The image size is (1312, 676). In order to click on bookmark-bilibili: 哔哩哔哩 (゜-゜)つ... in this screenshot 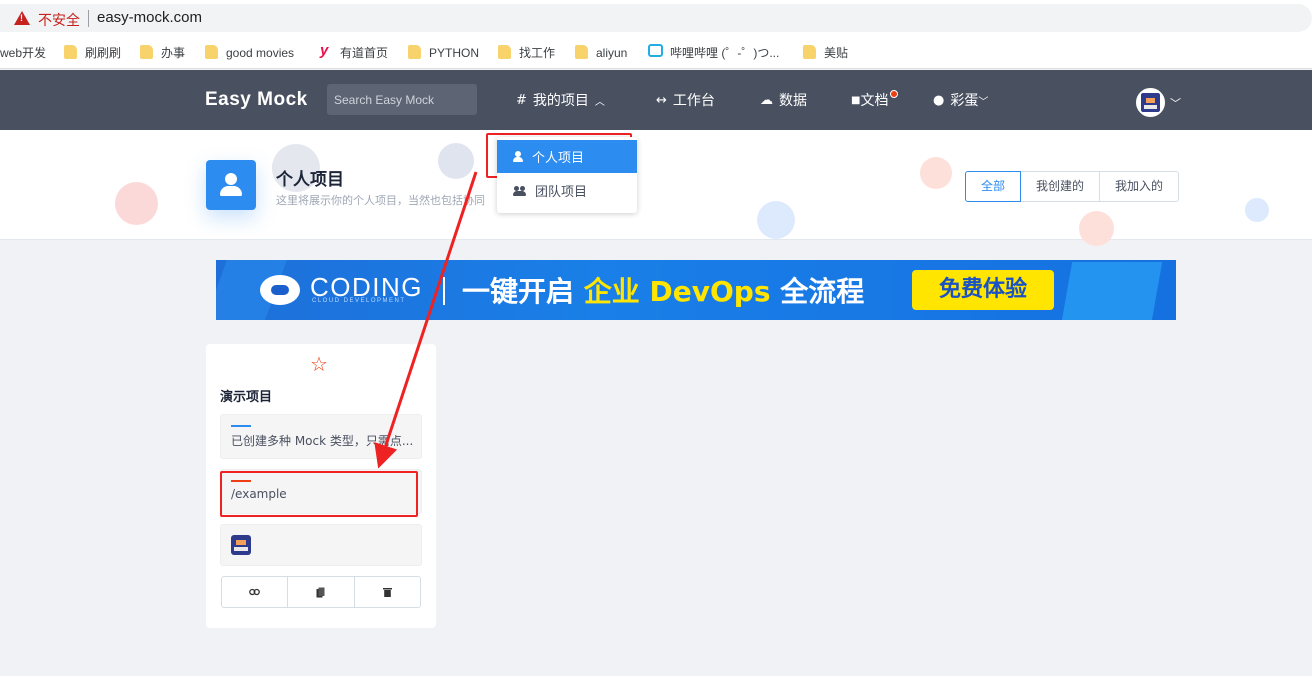, I will do `click(724, 53)`.